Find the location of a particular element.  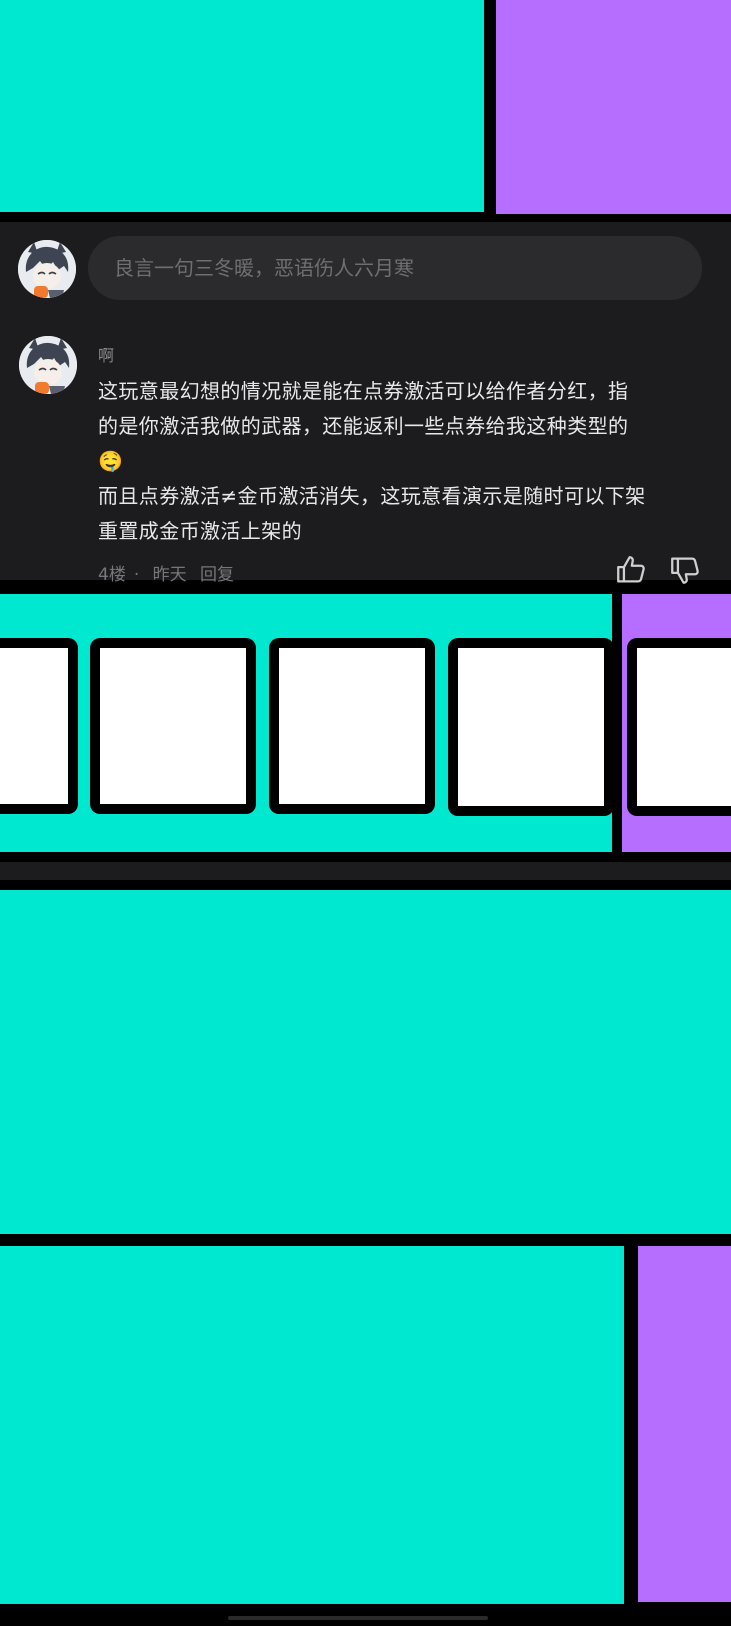

redacted-block-top-right is located at coordinates (613, 107).